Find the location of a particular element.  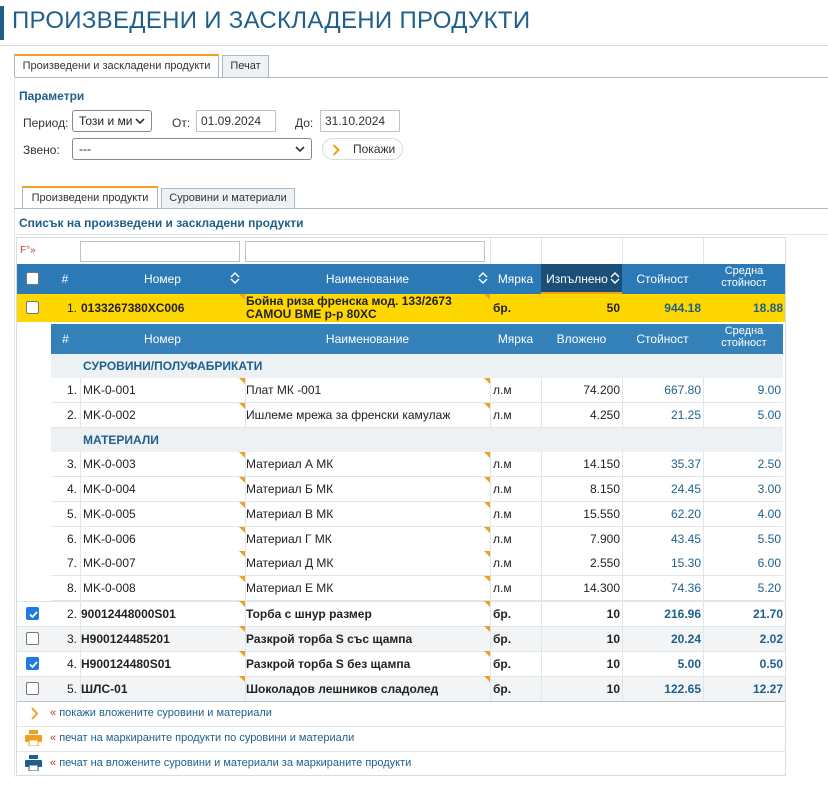

material-code: MK-0-008 is located at coordinates (160, 588).